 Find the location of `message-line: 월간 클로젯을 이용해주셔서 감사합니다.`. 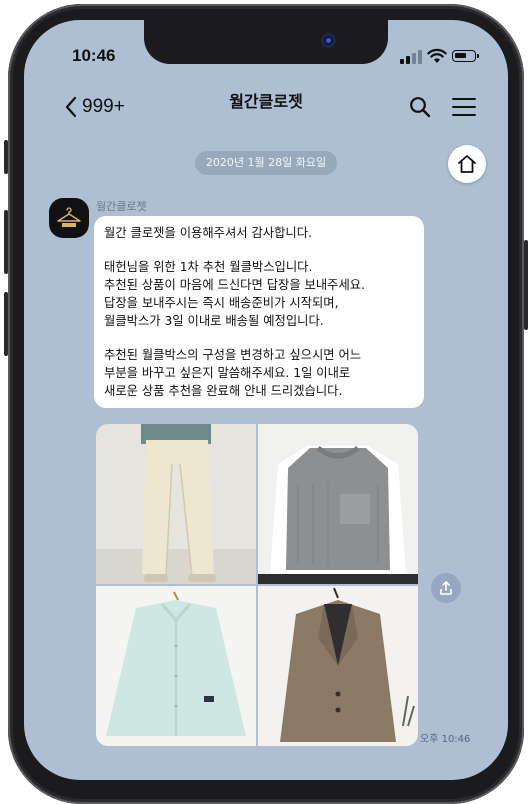

message-line: 월간 클로젯을 이용해주셔서 감사합니다. is located at coordinates (208, 233).